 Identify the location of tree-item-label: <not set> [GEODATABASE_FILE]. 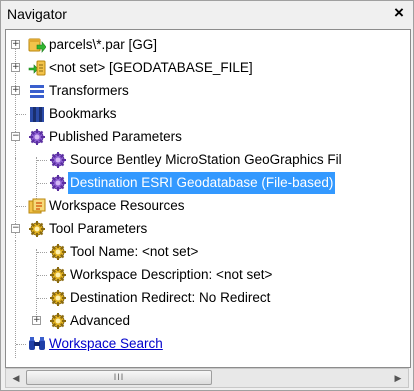
(151, 67).